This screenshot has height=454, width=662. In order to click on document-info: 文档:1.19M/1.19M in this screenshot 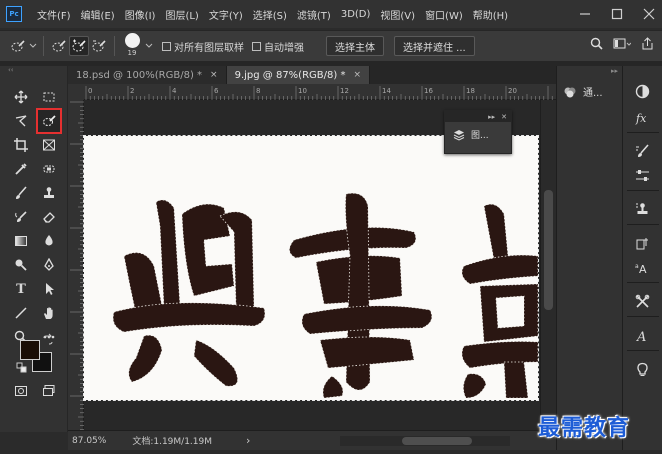, I will do `click(172, 442)`.